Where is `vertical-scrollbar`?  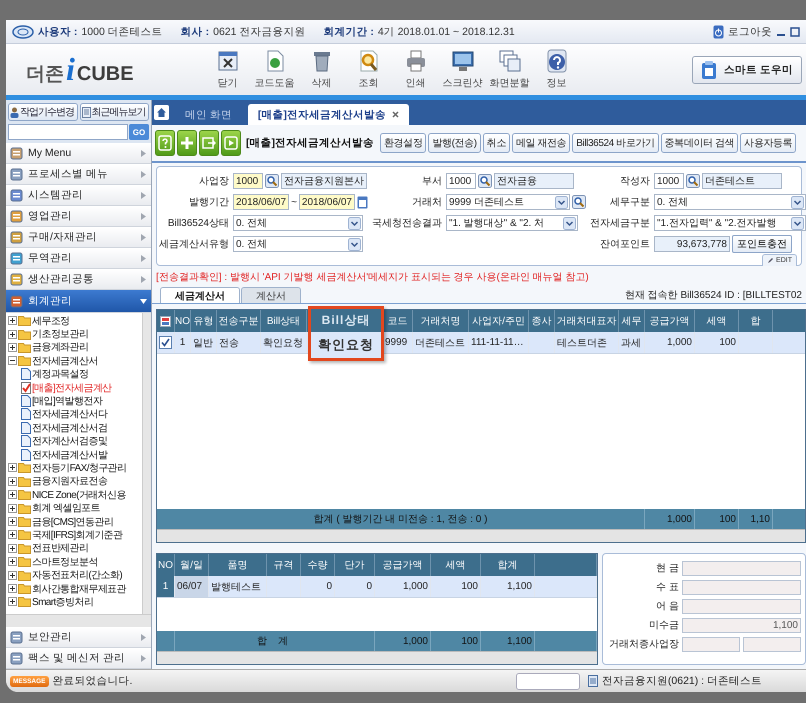 vertical-scrollbar is located at coordinates (146, 463).